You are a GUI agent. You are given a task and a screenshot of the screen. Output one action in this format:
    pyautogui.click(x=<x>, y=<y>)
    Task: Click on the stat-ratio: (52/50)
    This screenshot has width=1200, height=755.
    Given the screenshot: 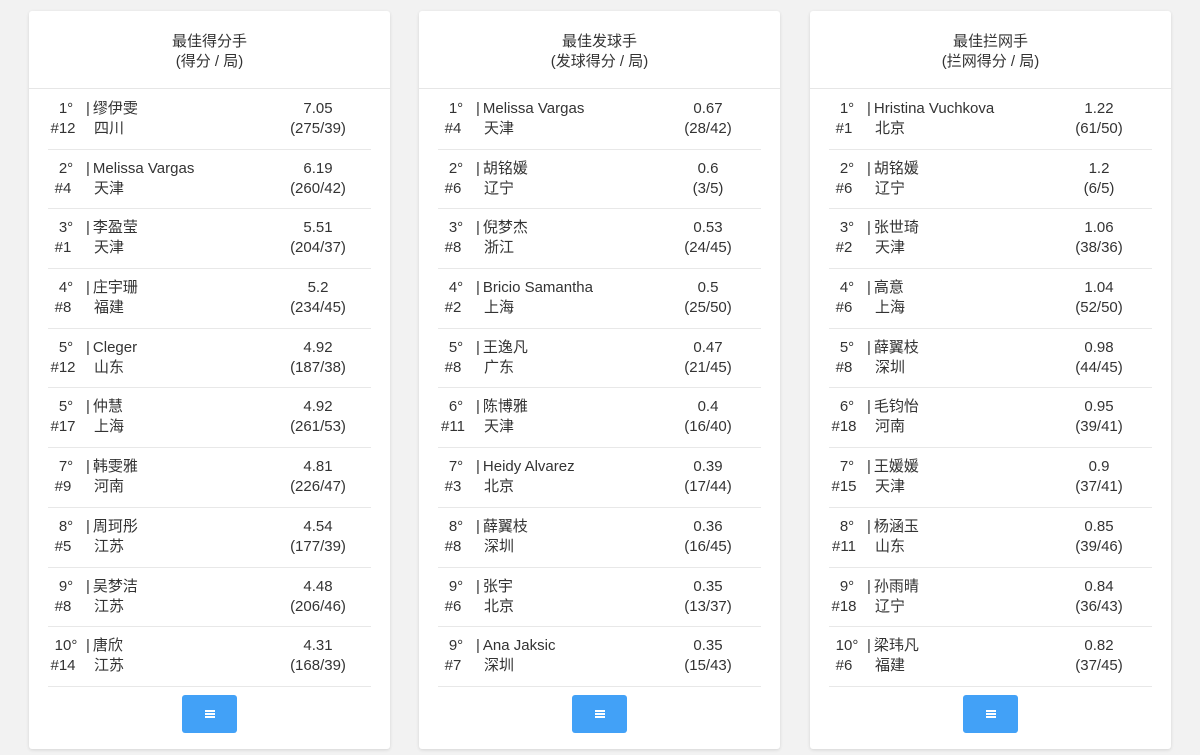 What is the action you would take?
    pyautogui.click(x=1099, y=308)
    